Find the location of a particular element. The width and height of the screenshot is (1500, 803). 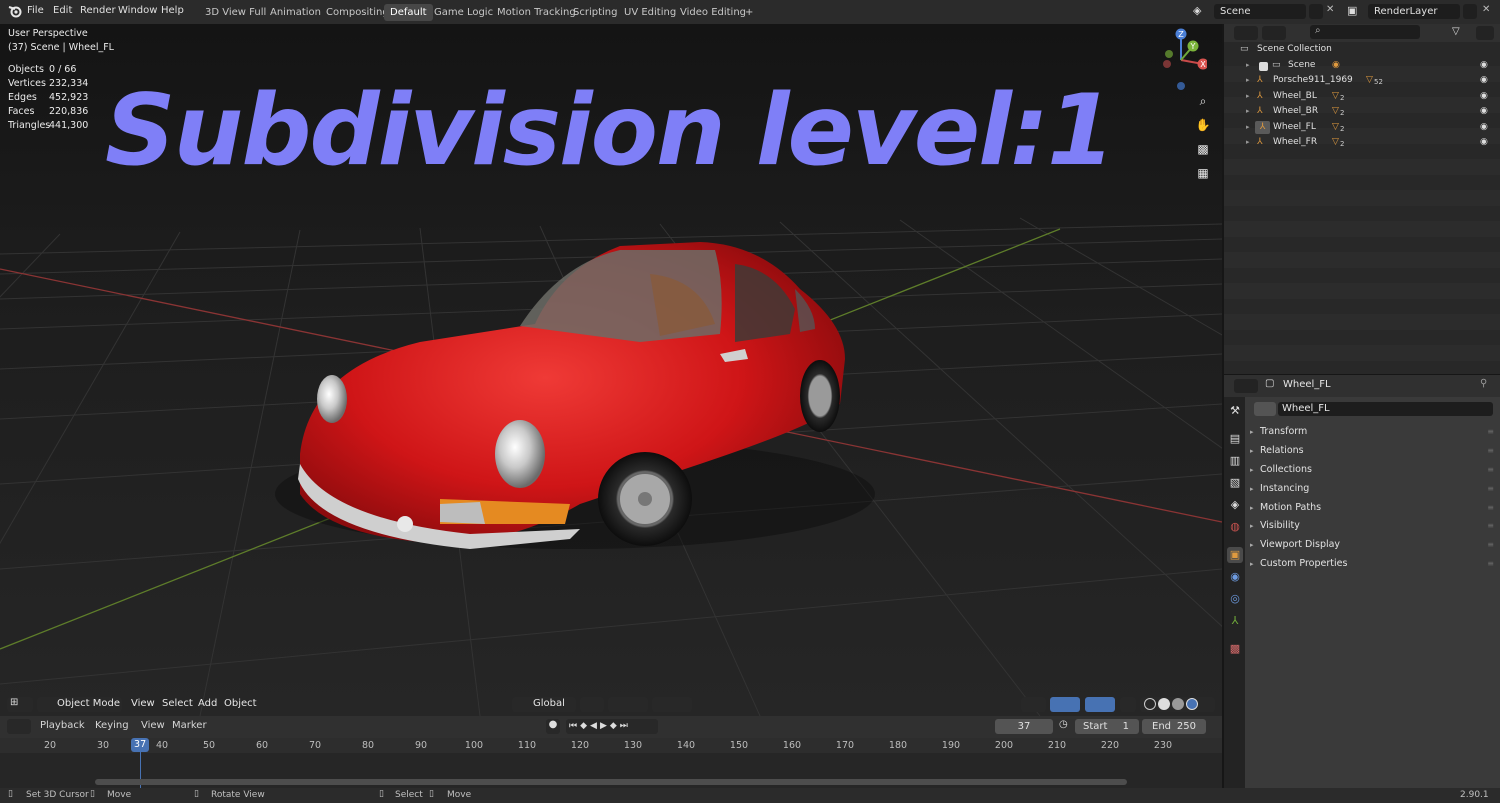

new-collection-icon is located at coordinates (1485, 33).